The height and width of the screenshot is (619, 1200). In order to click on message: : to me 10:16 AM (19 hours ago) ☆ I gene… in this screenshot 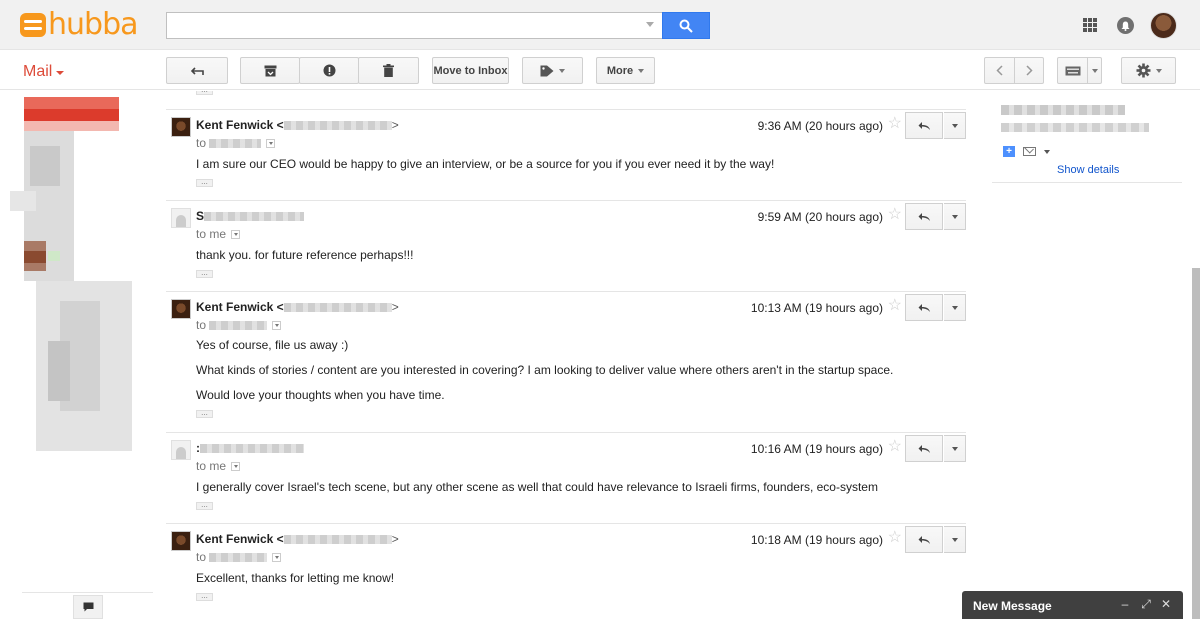, I will do `click(566, 477)`.